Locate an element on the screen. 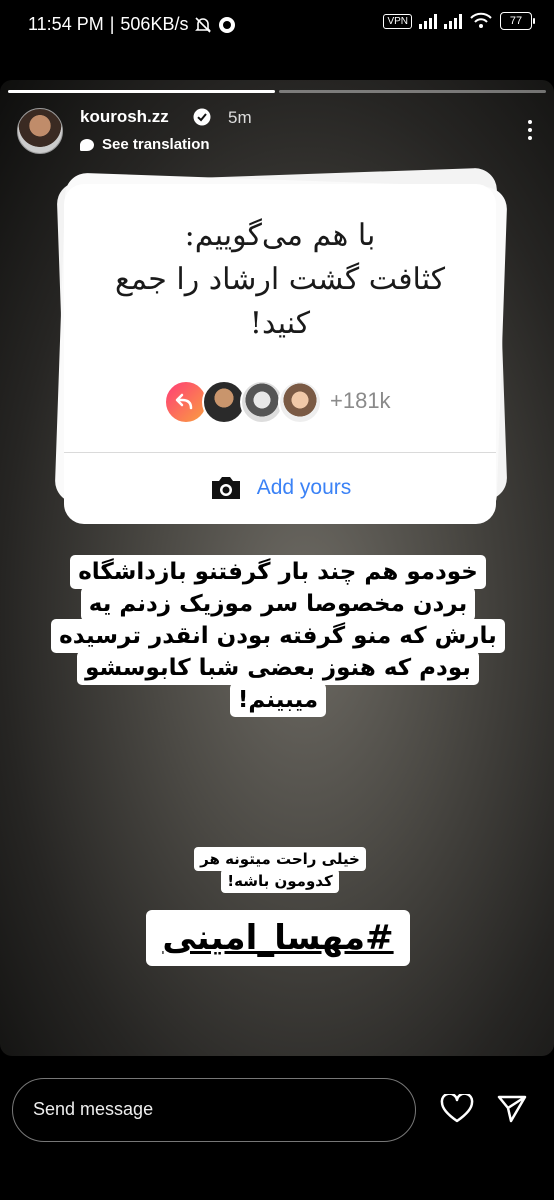 This screenshot has width=554, height=1200. see-translation-link: See translation is located at coordinates (145, 144).